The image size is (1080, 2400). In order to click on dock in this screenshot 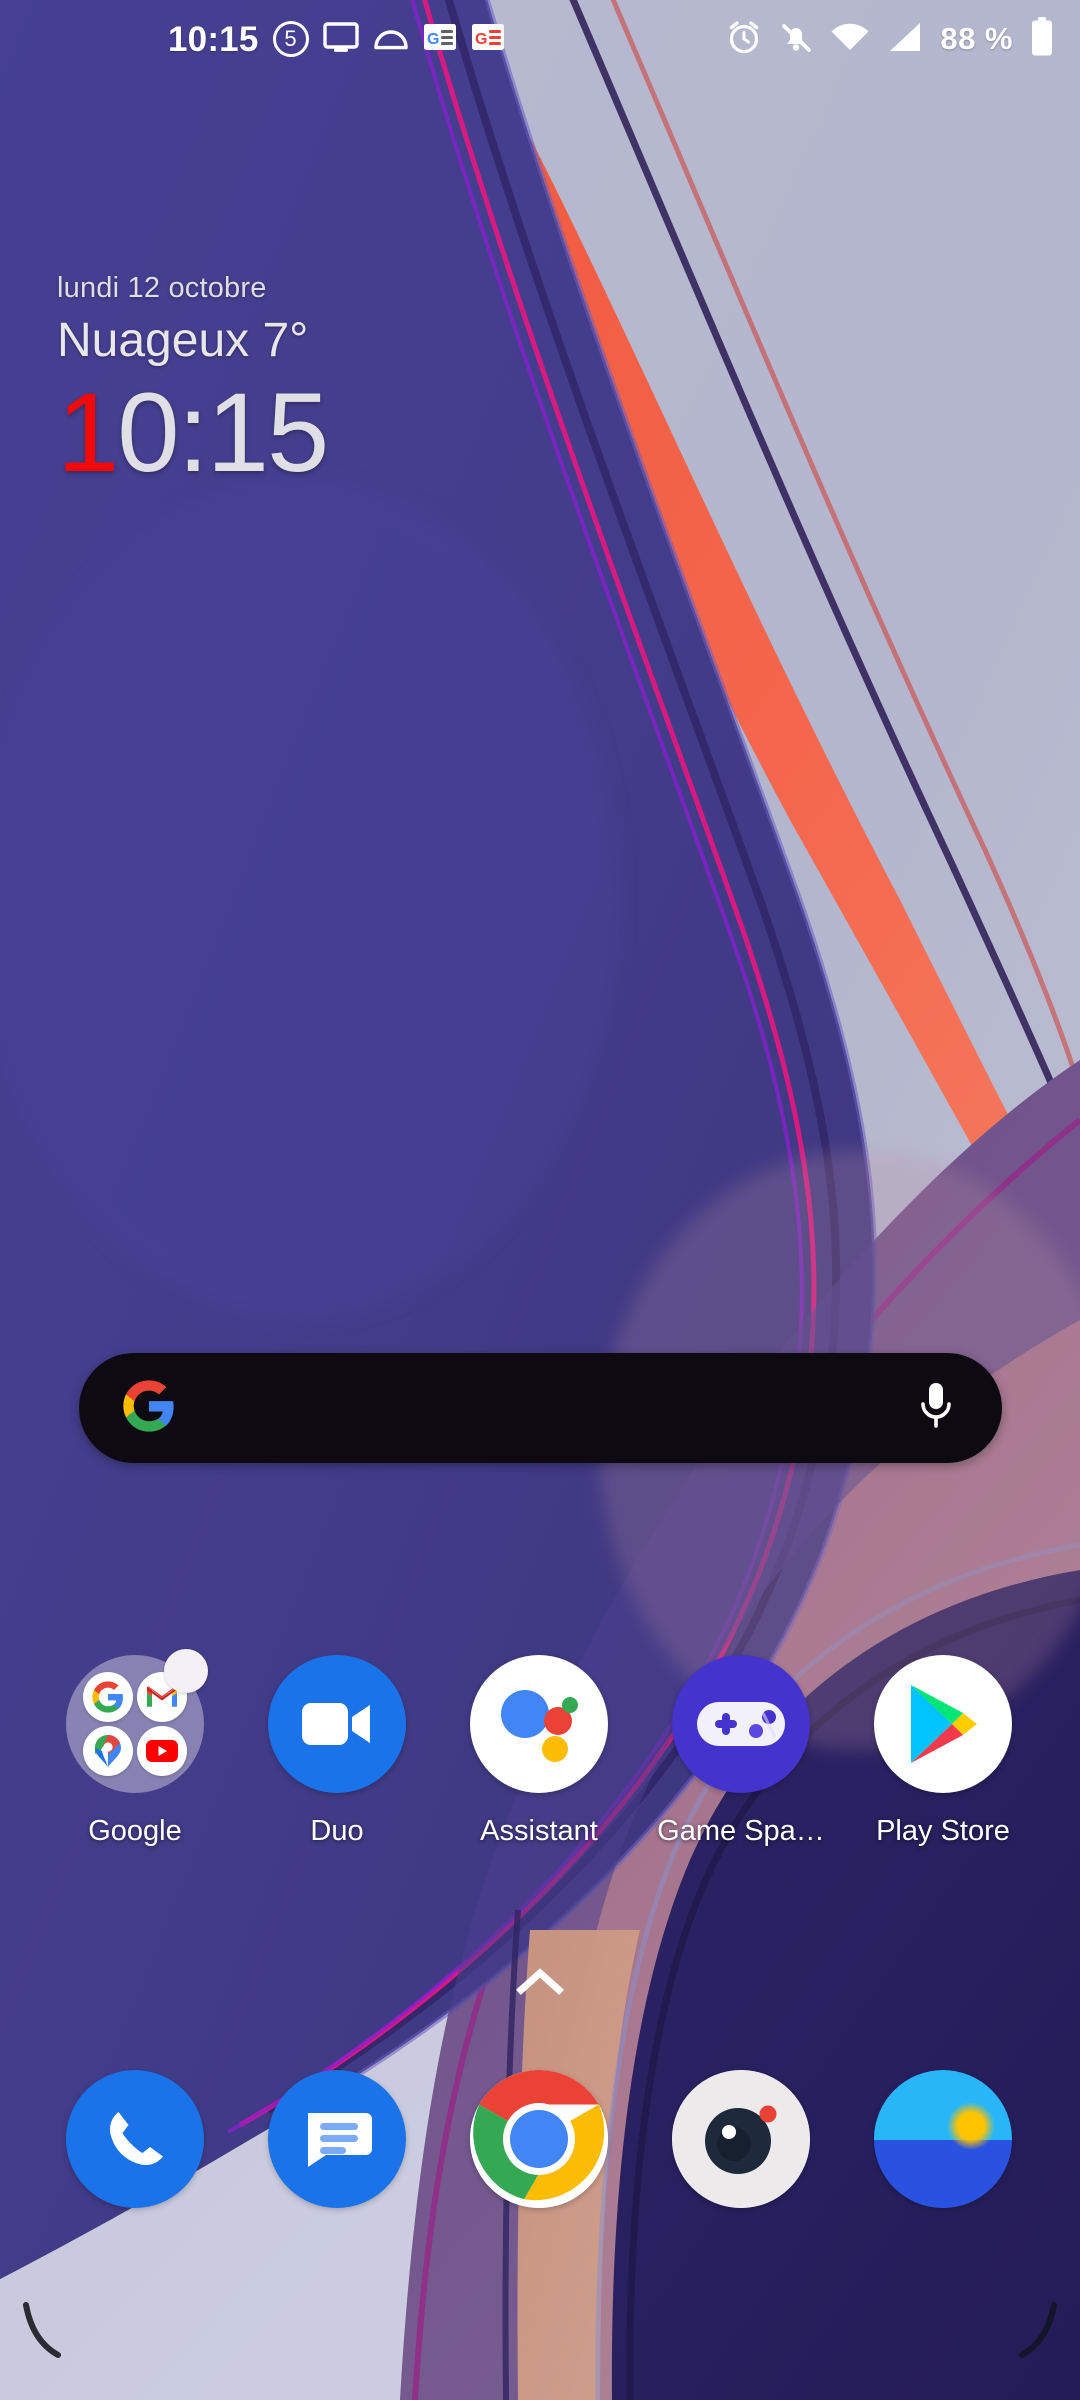, I will do `click(540, 2139)`.